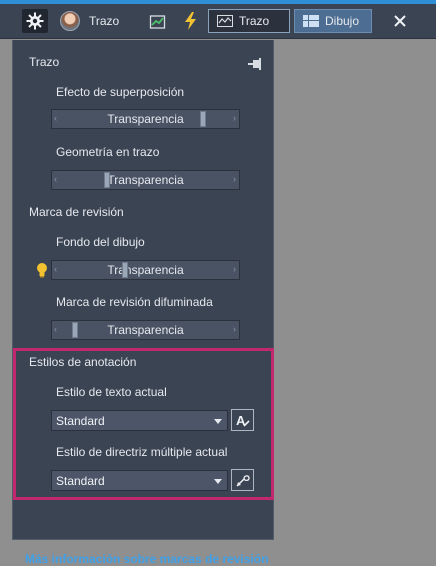 Image resolution: width=436 pixels, height=566 pixels. I want to click on slider-fondo-dibujo: ‹ Transparencia ›, so click(145, 270).